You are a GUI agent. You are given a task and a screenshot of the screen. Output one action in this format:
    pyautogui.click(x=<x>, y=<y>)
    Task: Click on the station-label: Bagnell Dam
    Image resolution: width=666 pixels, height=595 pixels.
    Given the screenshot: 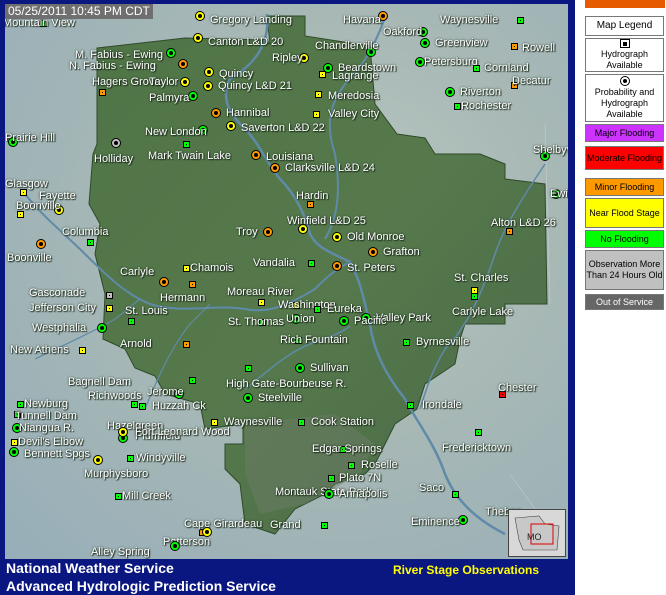 What is the action you would take?
    pyautogui.click(x=99, y=382)
    